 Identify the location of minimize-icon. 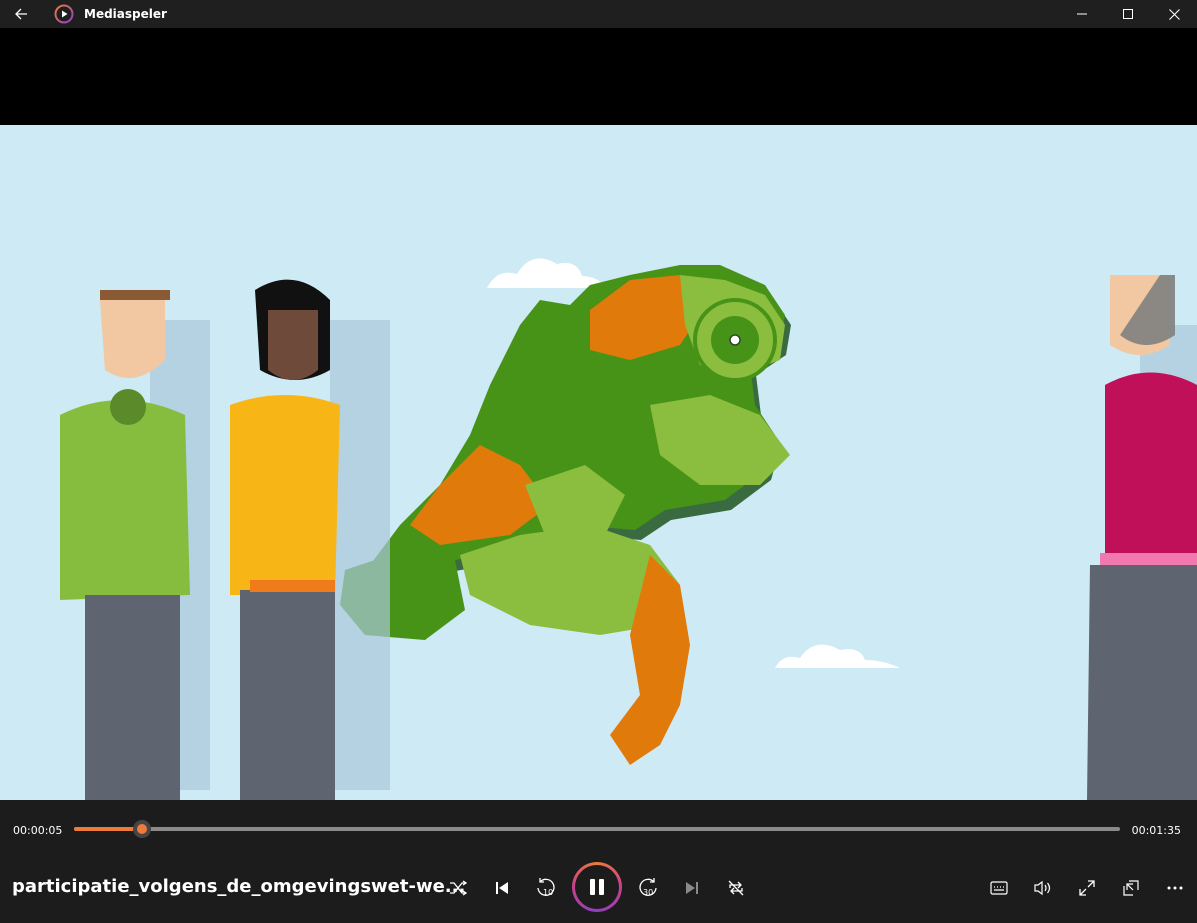
(1082, 14).